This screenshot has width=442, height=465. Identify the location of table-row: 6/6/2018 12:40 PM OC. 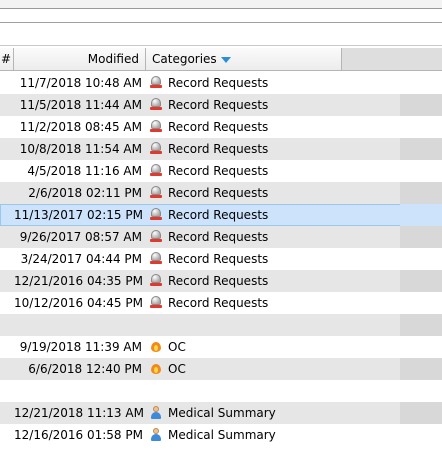
(221, 369).